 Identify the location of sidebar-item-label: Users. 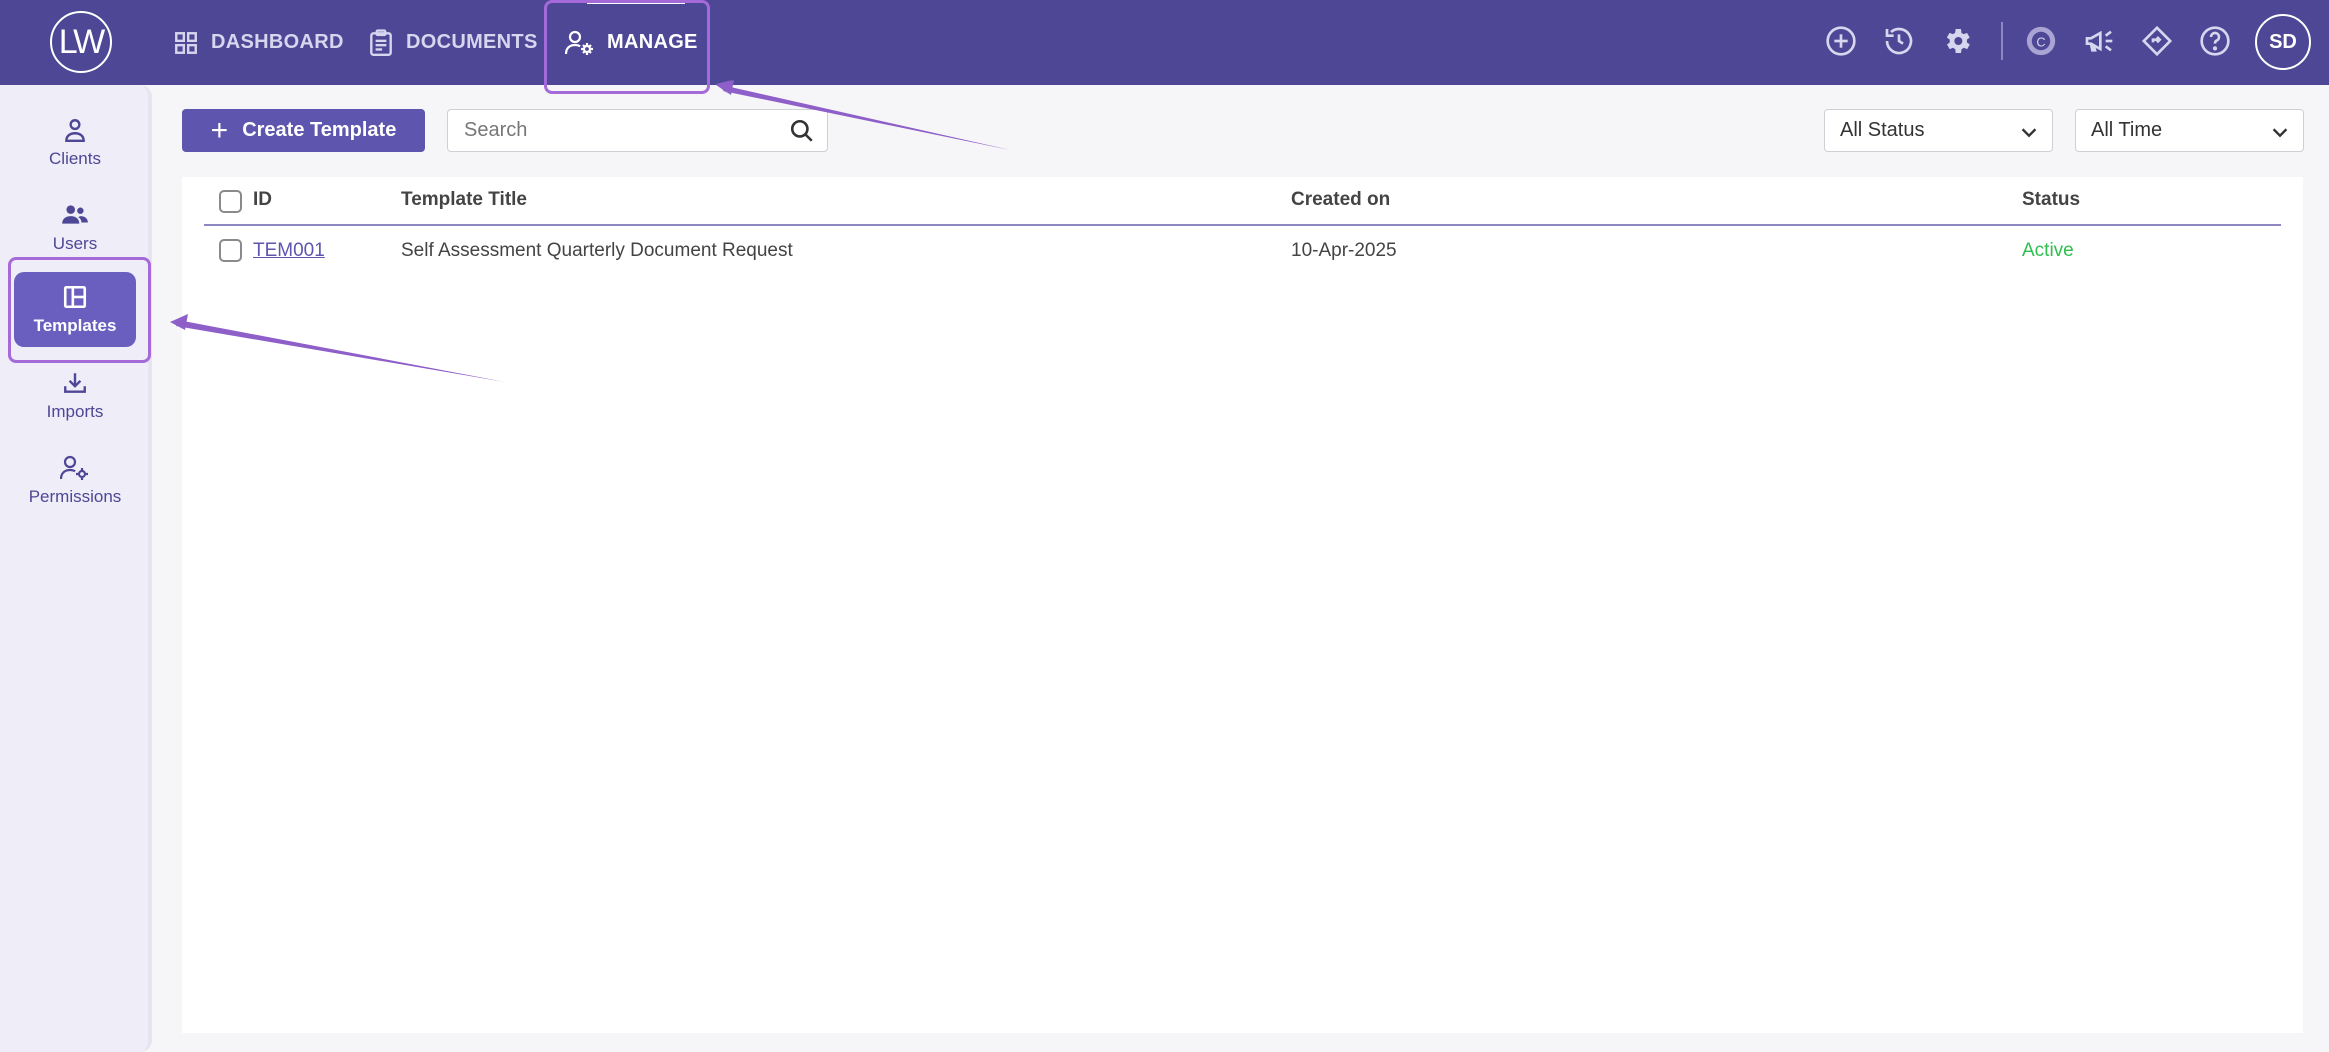
(75, 243).